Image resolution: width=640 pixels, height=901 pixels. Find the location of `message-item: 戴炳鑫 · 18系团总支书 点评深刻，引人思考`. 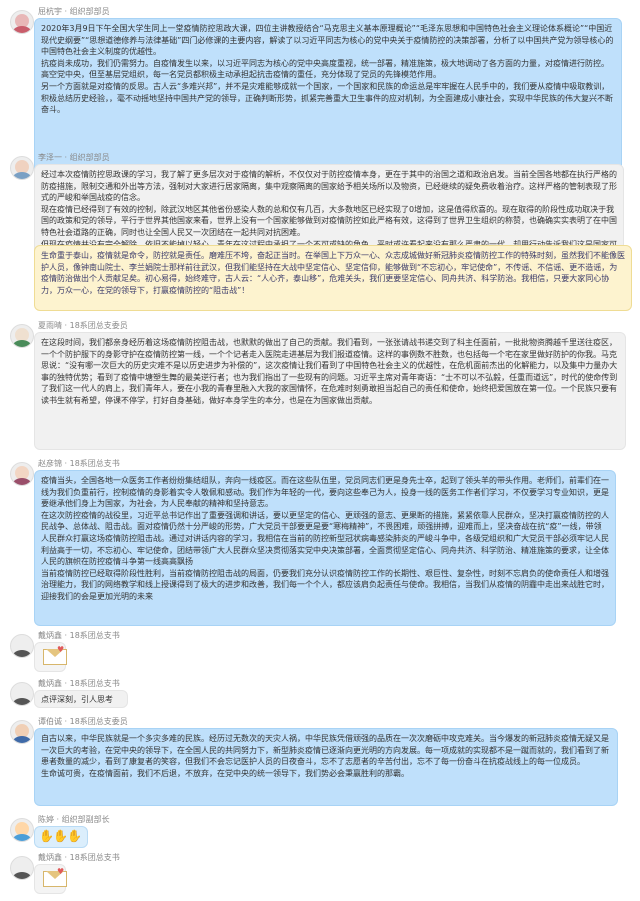

message-item: 戴炳鑫 · 18系团总支书 点评深刻，引人思考 is located at coordinates (320, 694).